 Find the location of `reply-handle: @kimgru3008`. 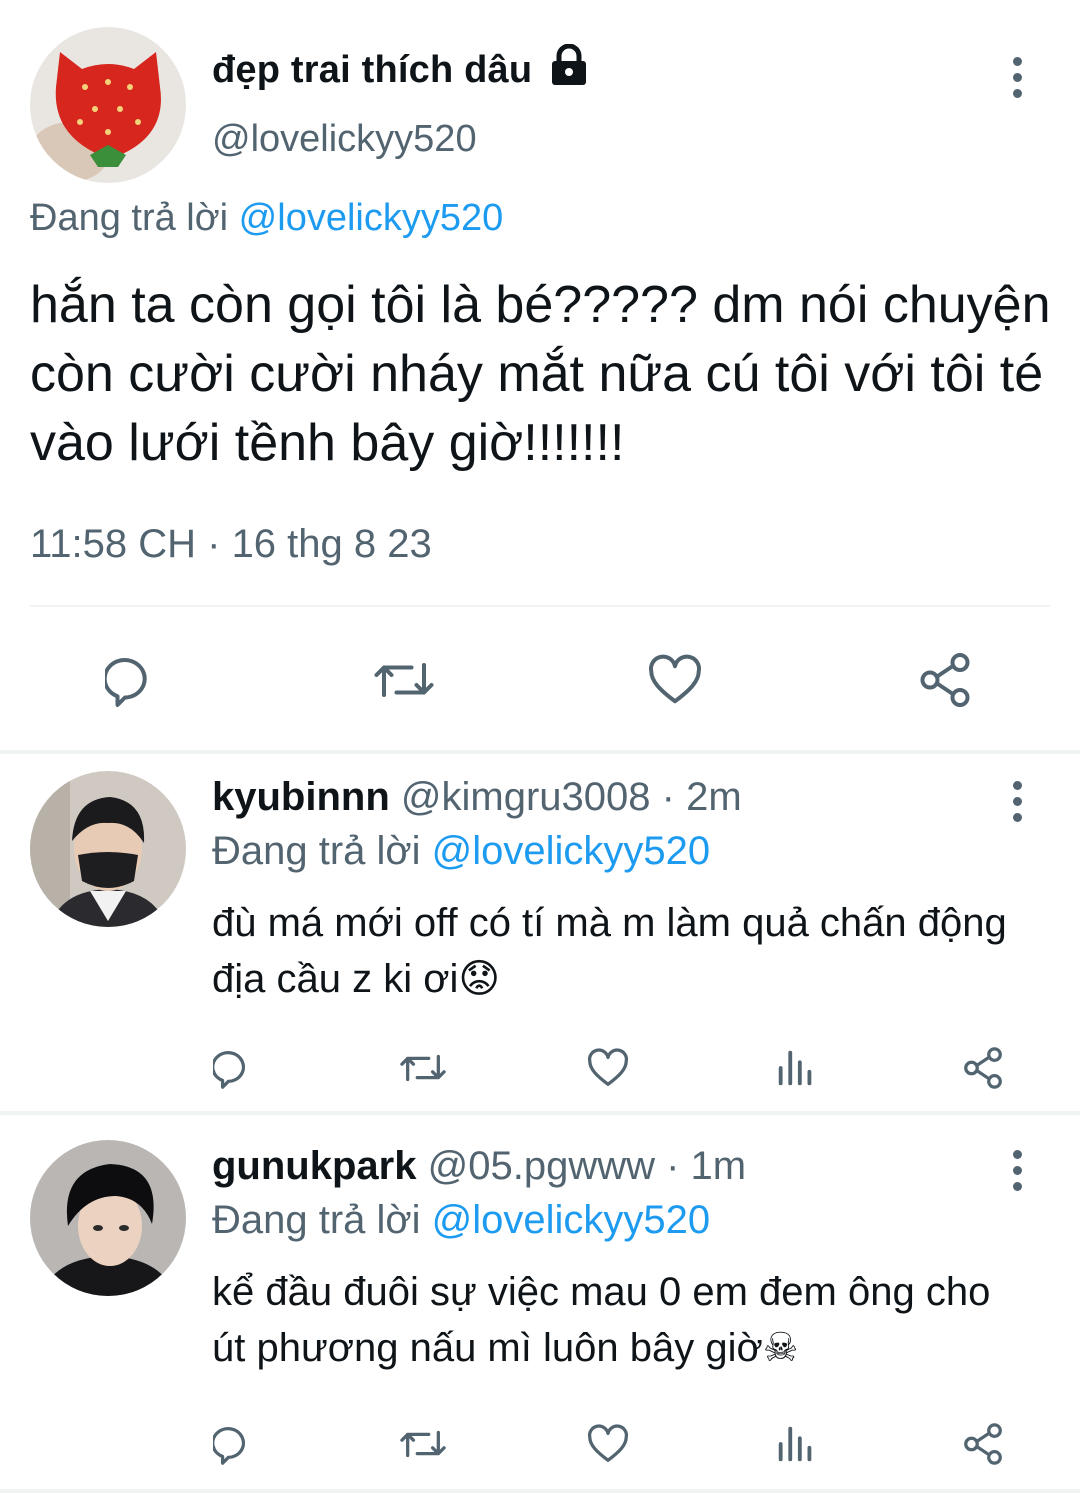

reply-handle: @kimgru3008 is located at coordinates (526, 797).